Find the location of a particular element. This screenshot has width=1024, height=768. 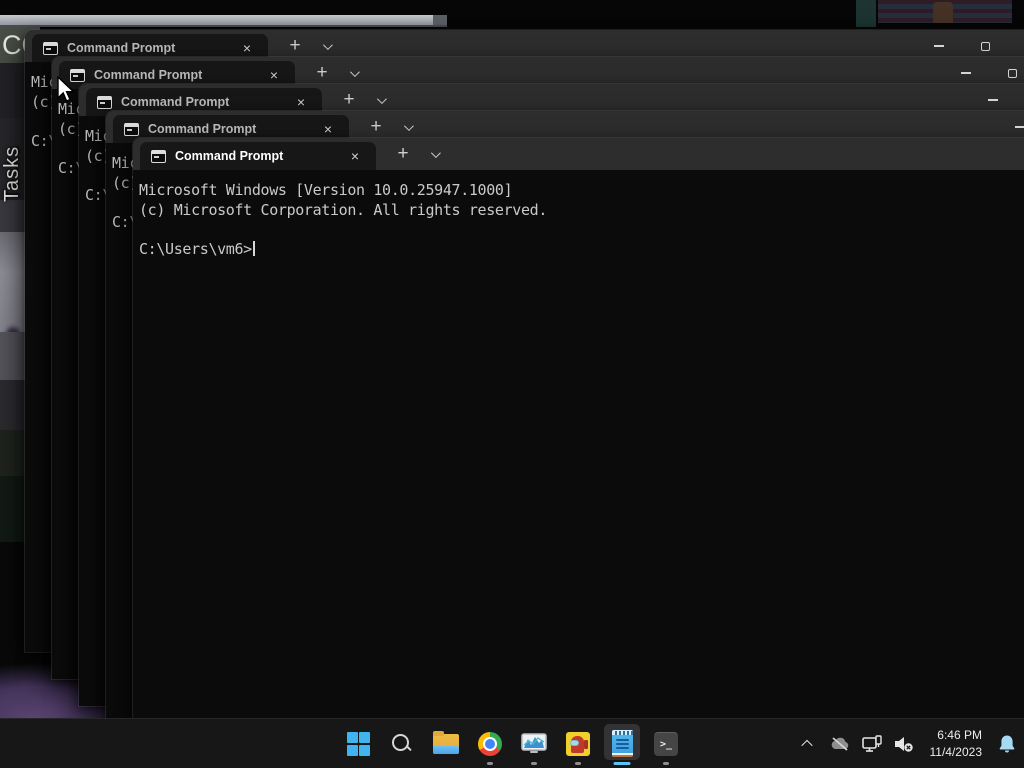

taskbar-task-manager is located at coordinates (534, 743).